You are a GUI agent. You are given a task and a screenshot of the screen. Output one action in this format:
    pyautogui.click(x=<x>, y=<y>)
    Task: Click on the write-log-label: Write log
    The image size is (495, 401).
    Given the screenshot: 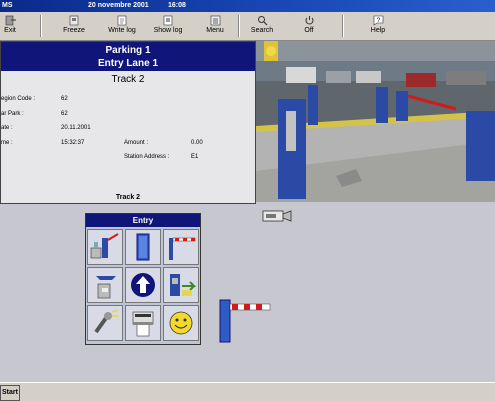 What is the action you would take?
    pyautogui.click(x=122, y=30)
    